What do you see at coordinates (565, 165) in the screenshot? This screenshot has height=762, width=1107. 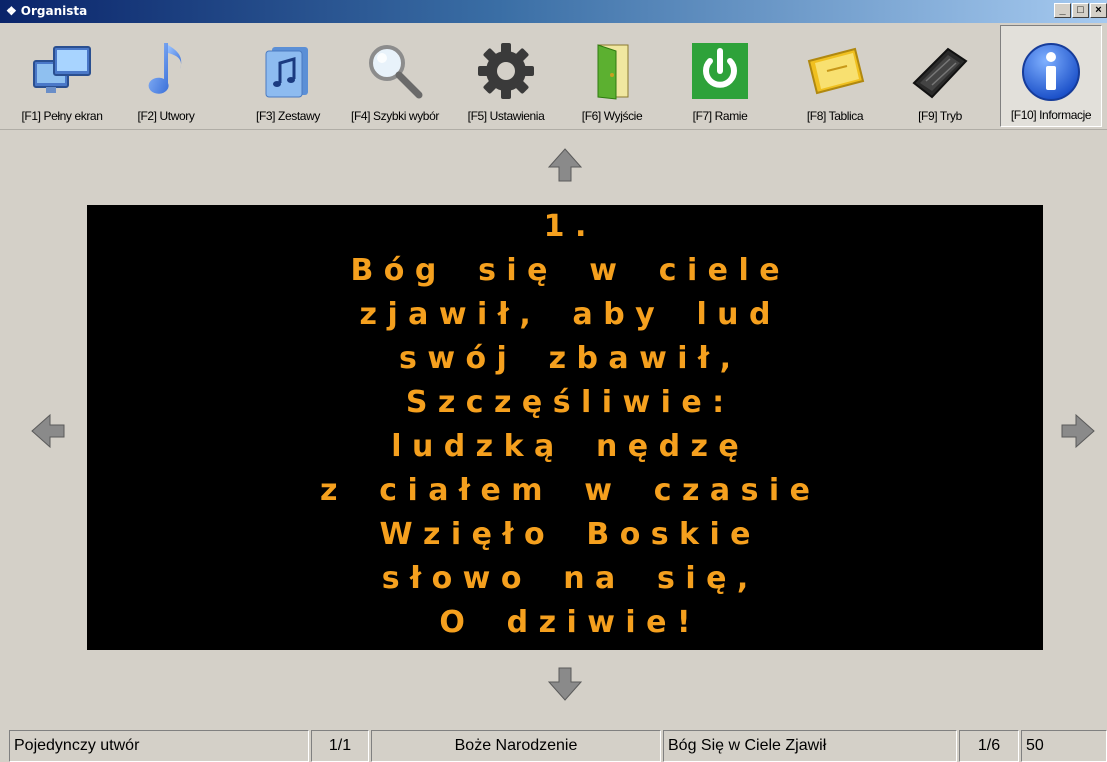 I see `arrow-up-icon` at bounding box center [565, 165].